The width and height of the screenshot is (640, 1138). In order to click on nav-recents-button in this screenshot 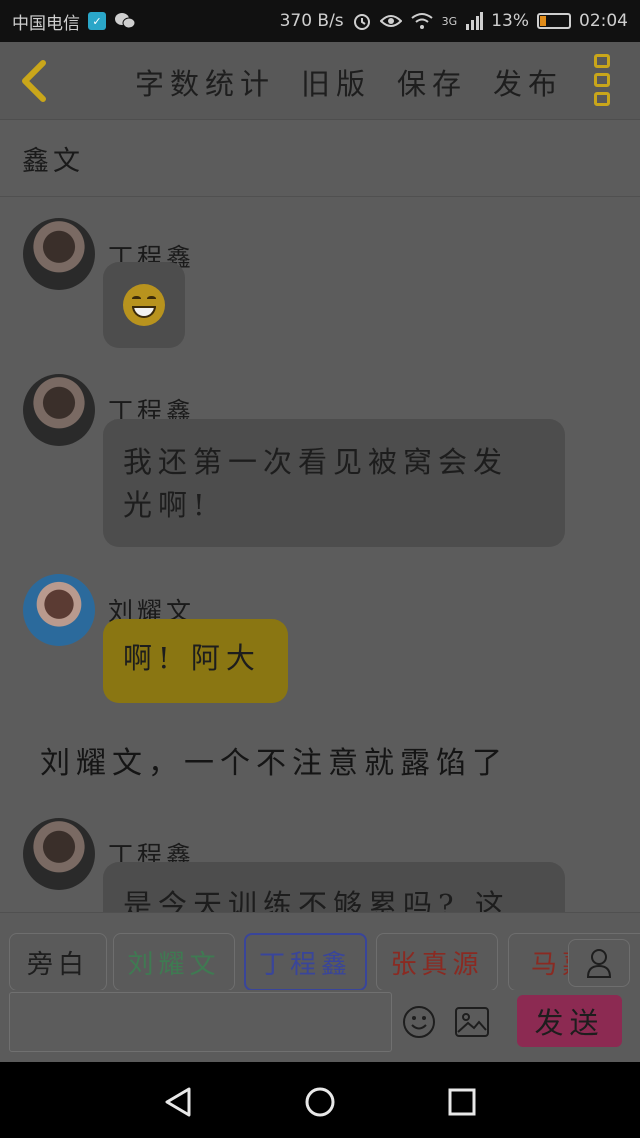, I will do `click(462, 1102)`.